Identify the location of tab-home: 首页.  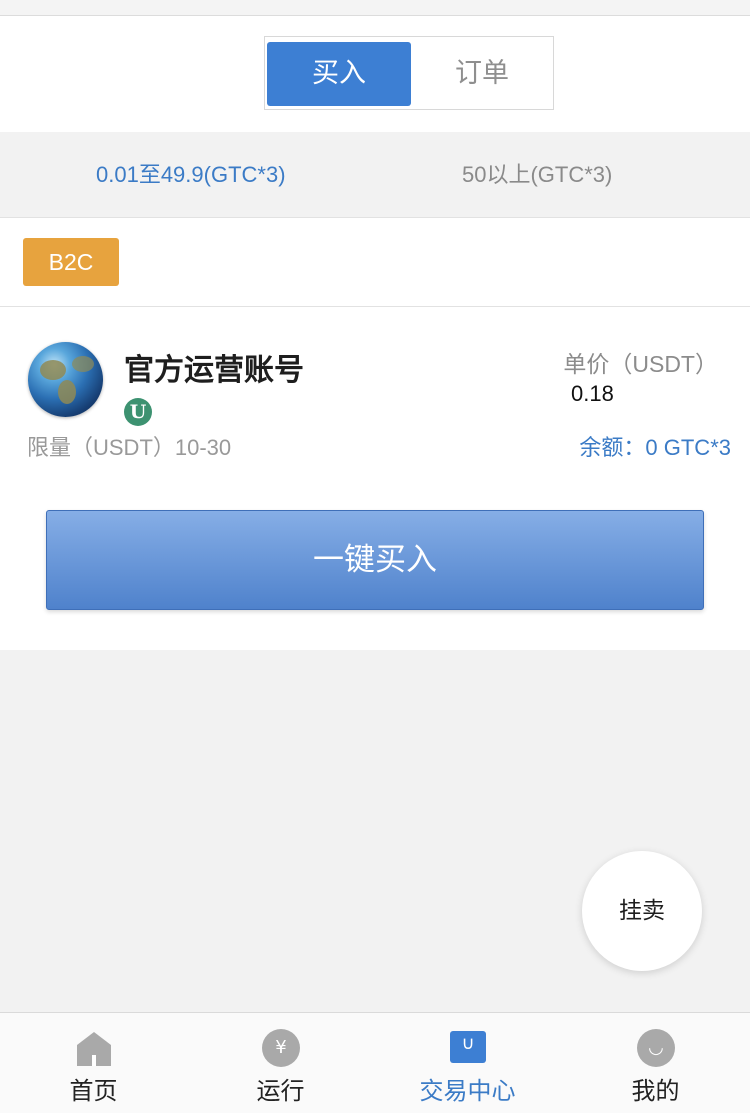
(93, 1063).